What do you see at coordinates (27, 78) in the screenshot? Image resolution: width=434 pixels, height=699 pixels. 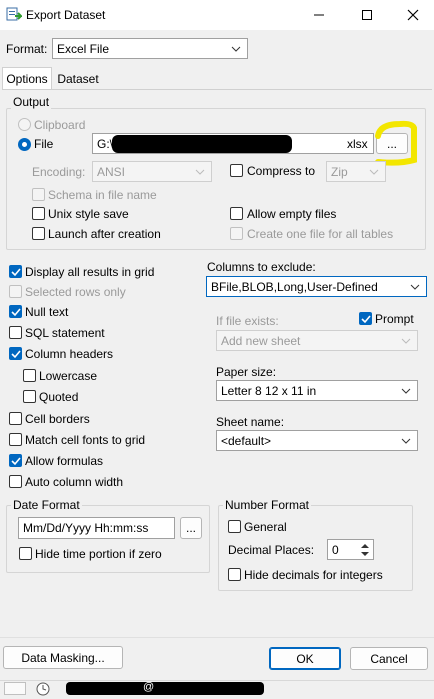 I see `tab-options: Options` at bounding box center [27, 78].